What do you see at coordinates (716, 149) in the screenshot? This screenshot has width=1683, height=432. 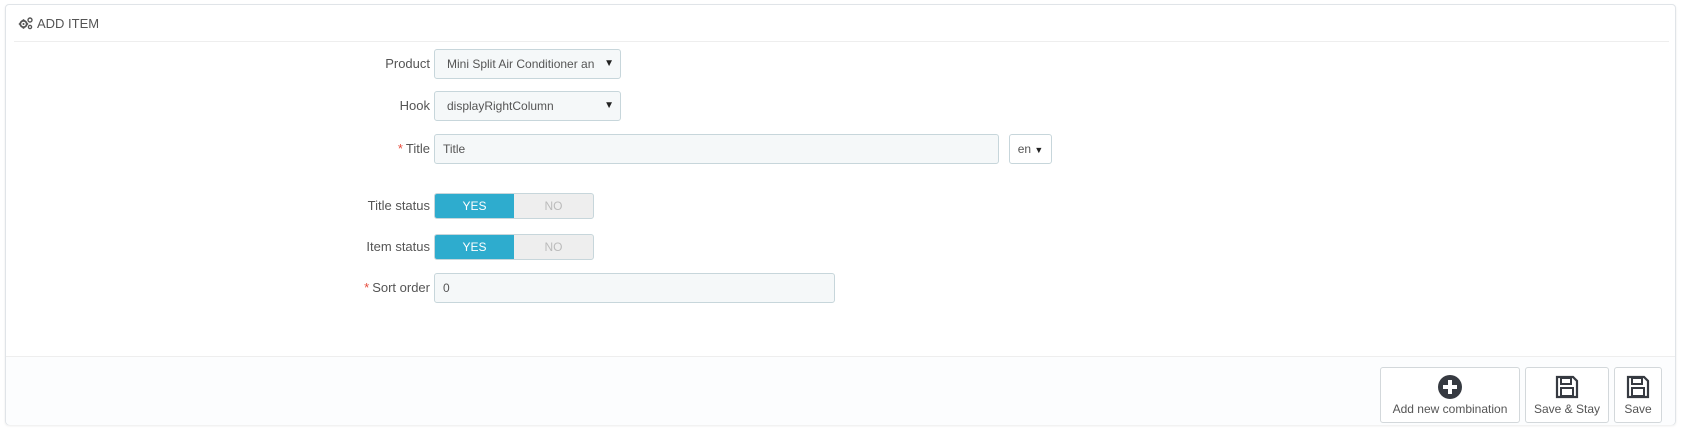 I see `title-input: Title` at bounding box center [716, 149].